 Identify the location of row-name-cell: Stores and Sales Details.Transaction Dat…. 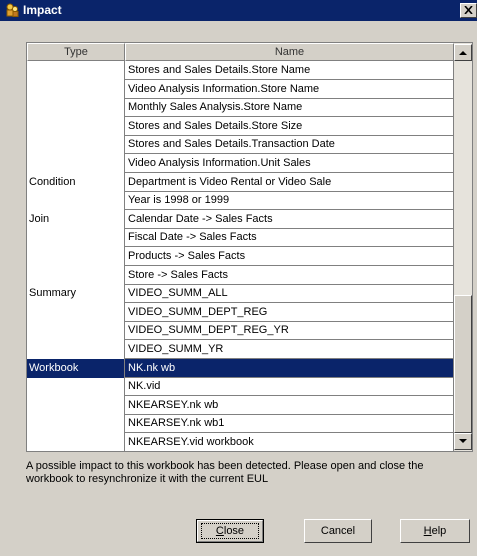
(289, 145).